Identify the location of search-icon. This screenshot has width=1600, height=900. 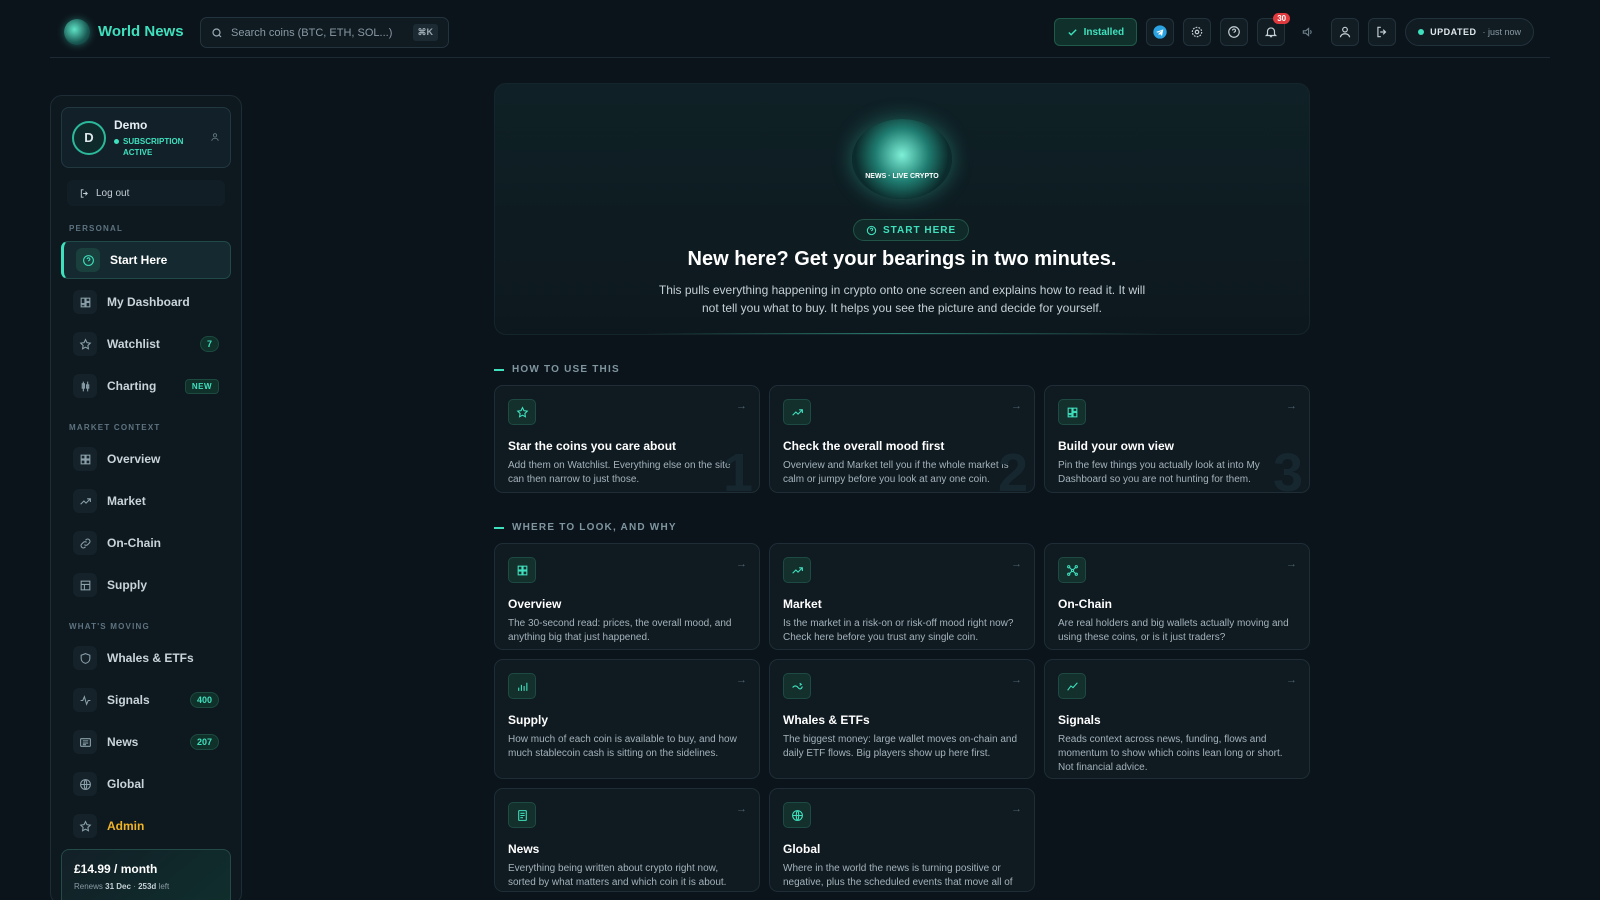
(217, 33).